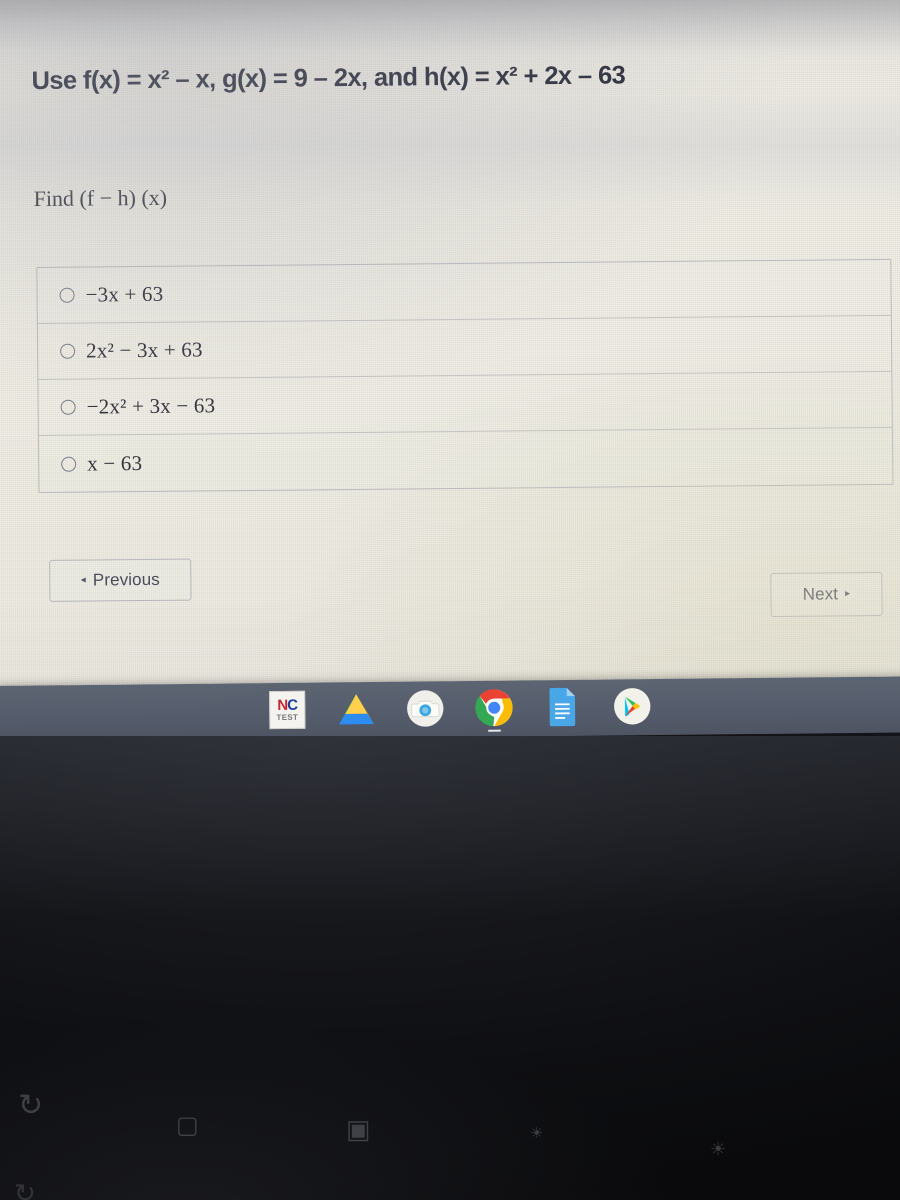 The height and width of the screenshot is (1200, 900). What do you see at coordinates (358, 1129) in the screenshot?
I see `overview-key: ▣` at bounding box center [358, 1129].